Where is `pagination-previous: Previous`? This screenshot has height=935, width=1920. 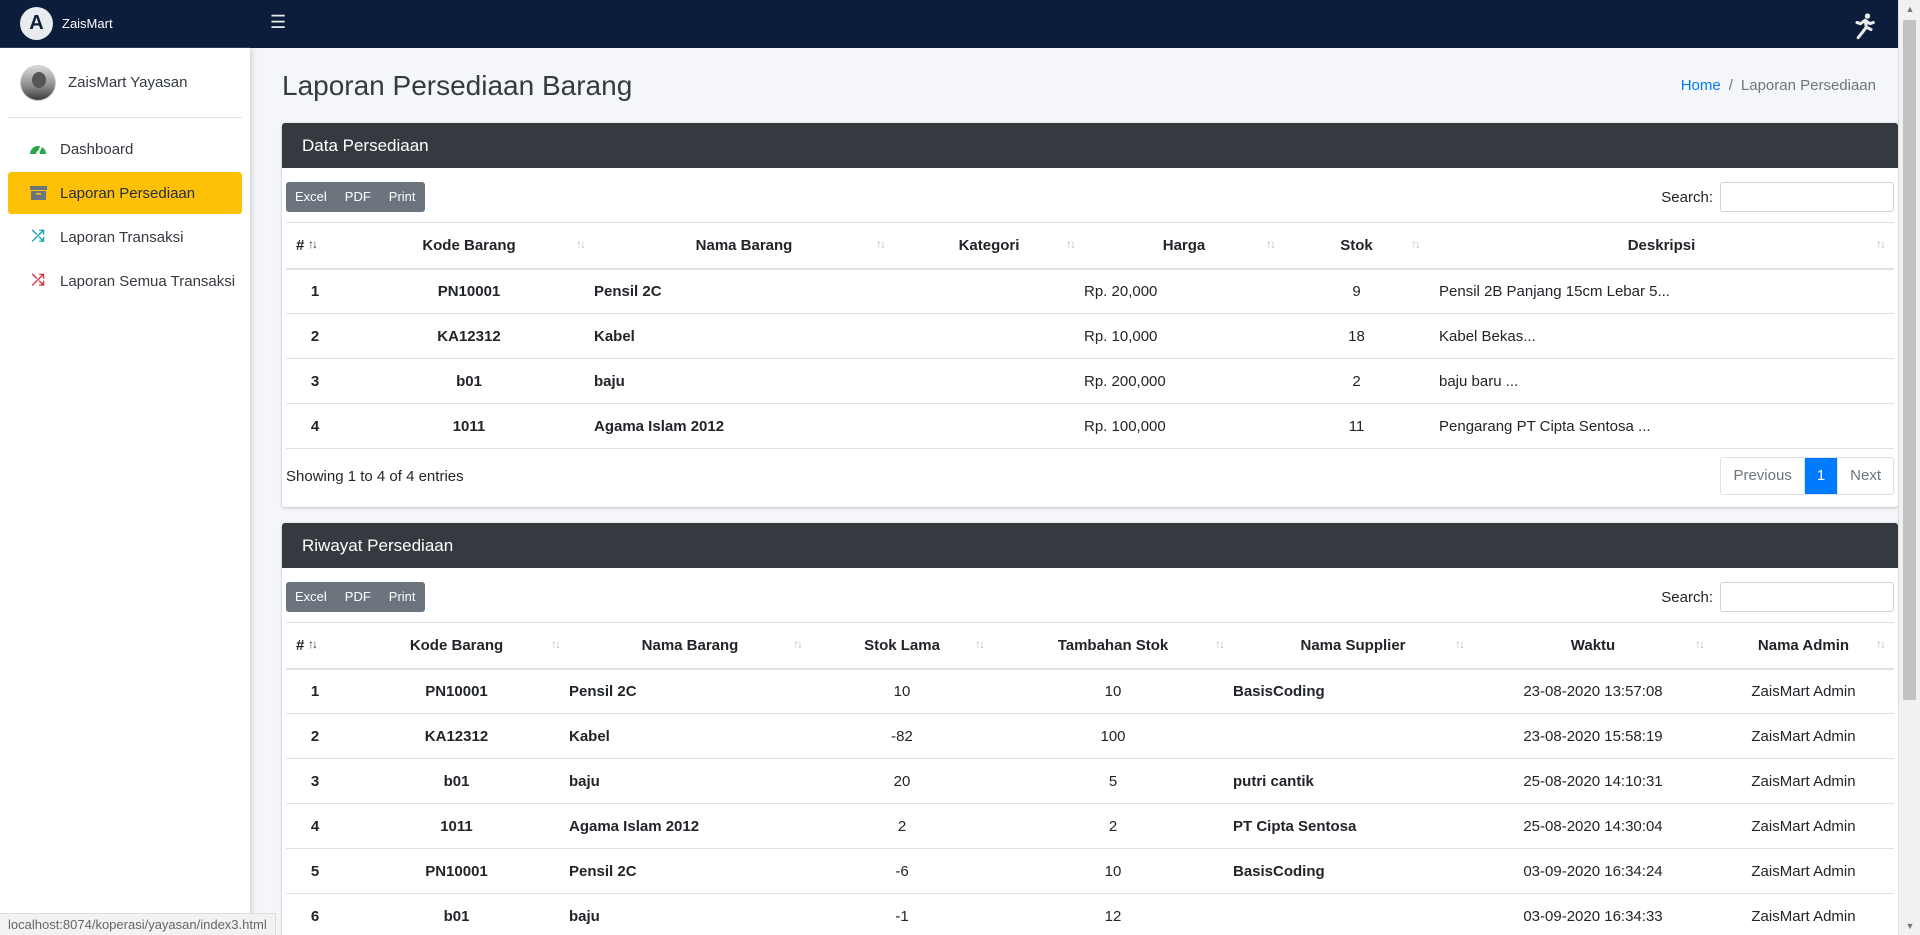 pagination-previous: Previous is located at coordinates (1762, 476).